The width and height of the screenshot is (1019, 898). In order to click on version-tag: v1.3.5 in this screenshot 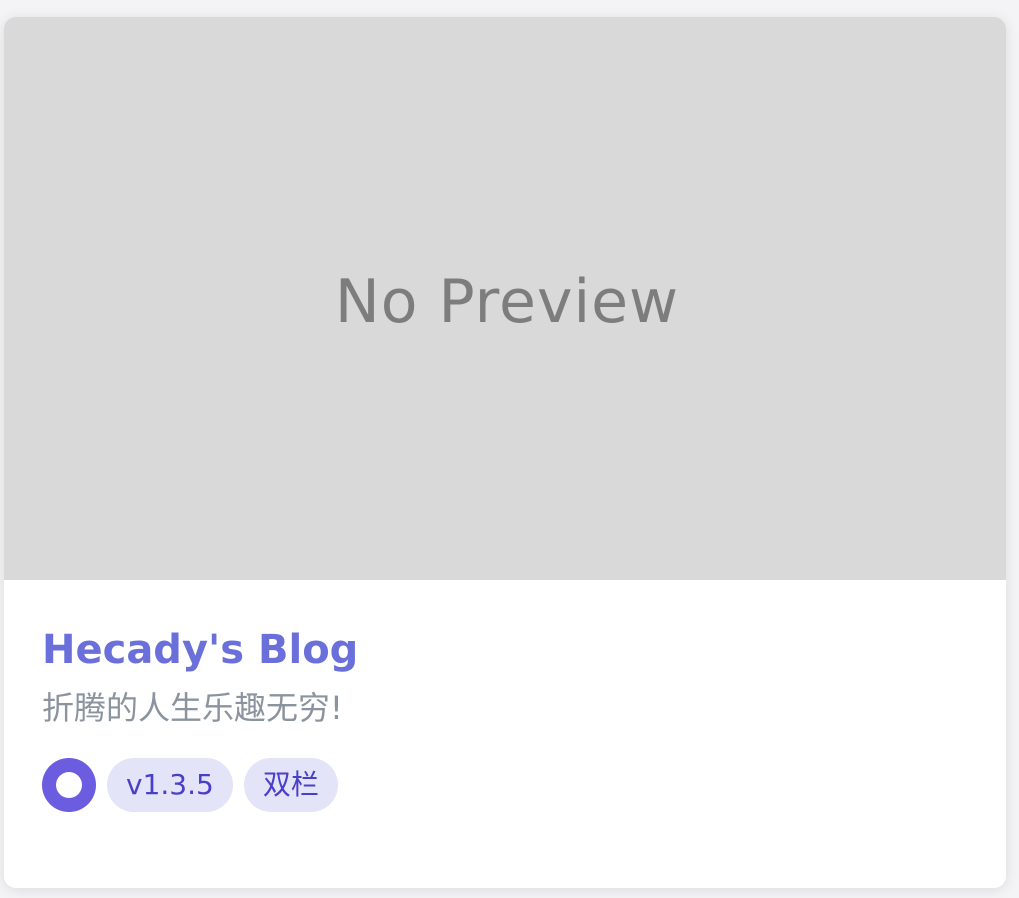, I will do `click(170, 785)`.